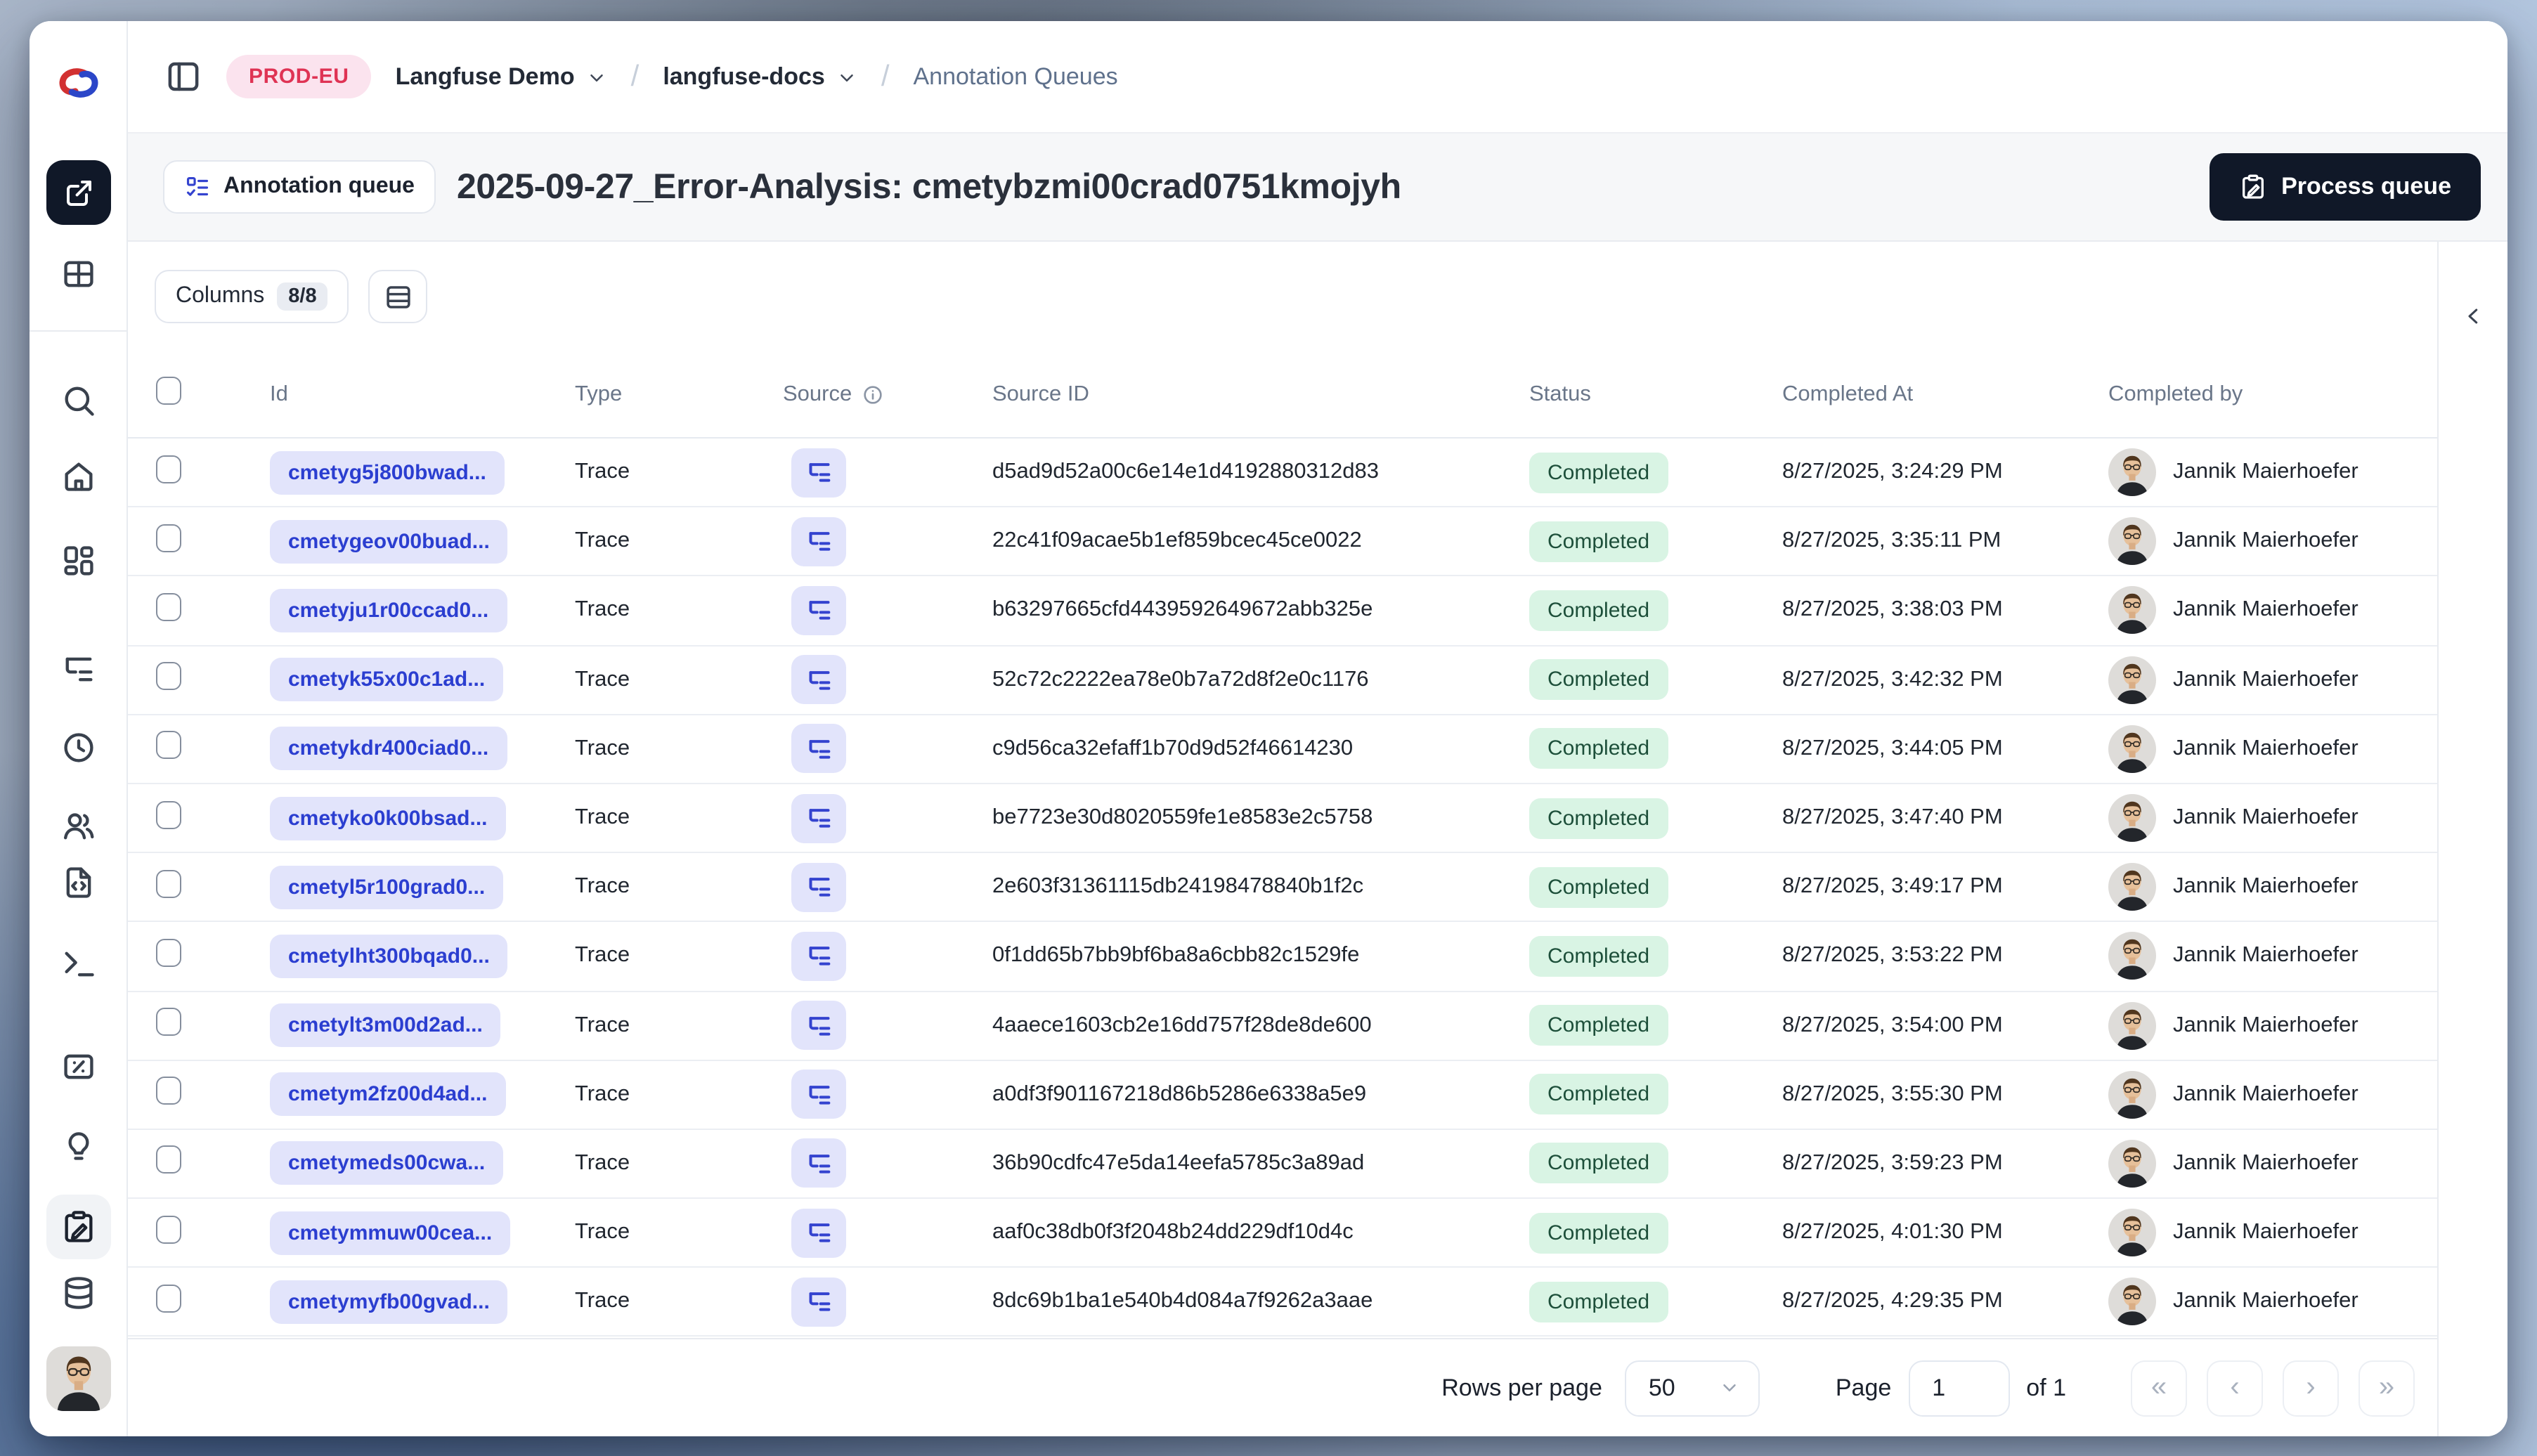  What do you see at coordinates (79, 1379) in the screenshot?
I see `user-avatar` at bounding box center [79, 1379].